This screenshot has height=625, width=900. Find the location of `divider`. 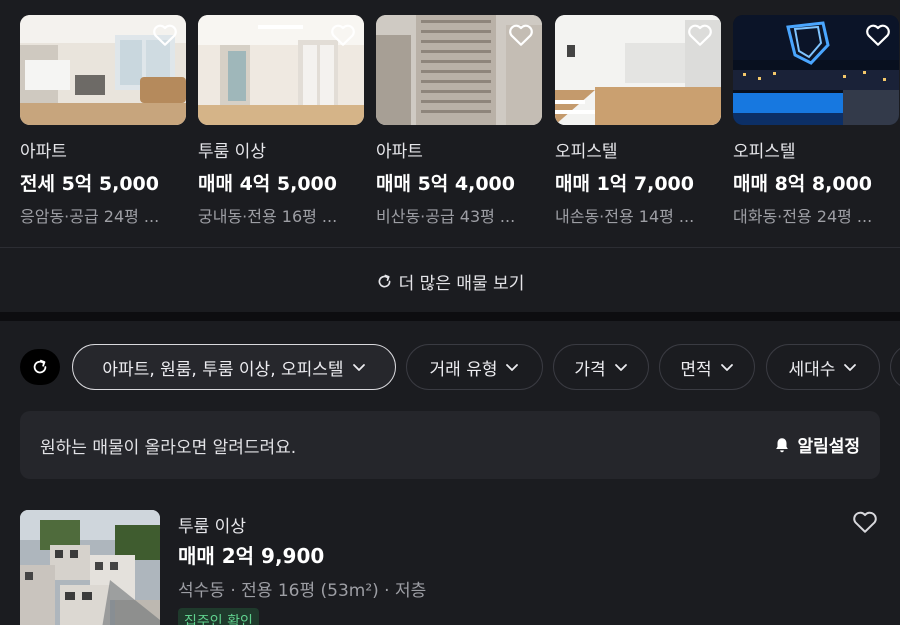

divider is located at coordinates (450, 247).